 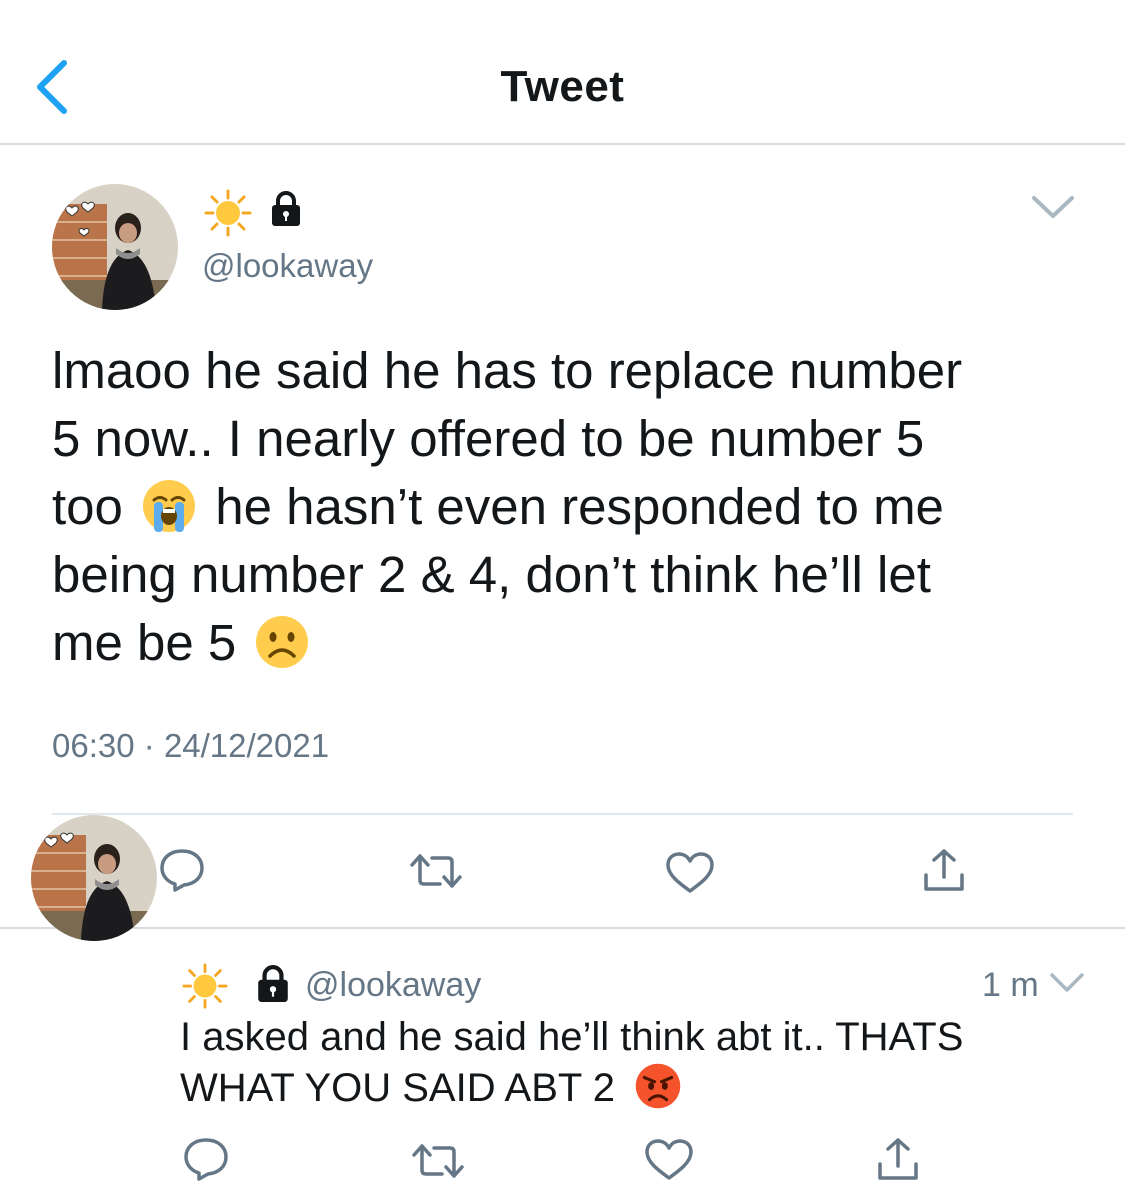 I want to click on tweet-line: too he hasn’t even responded to me, so click(x=567, y=507).